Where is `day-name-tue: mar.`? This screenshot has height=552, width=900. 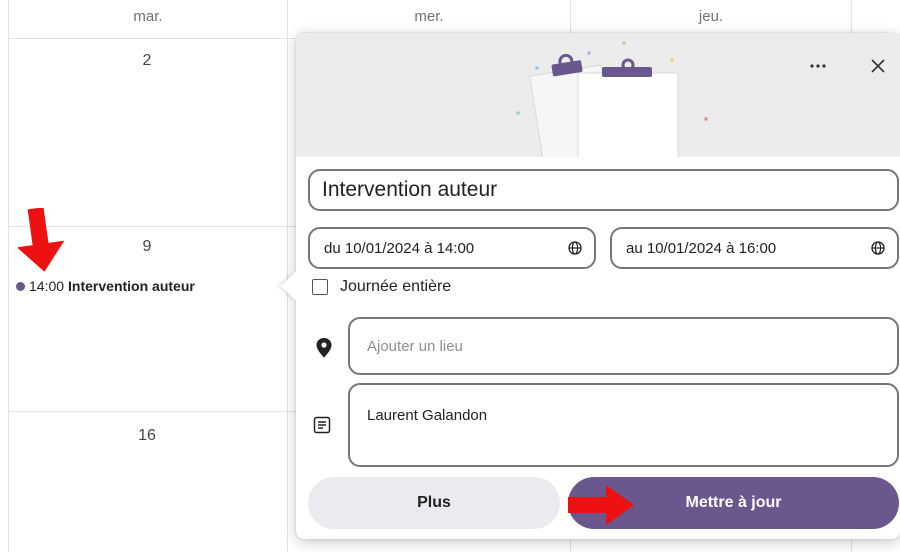 day-name-tue: mar. is located at coordinates (148, 16).